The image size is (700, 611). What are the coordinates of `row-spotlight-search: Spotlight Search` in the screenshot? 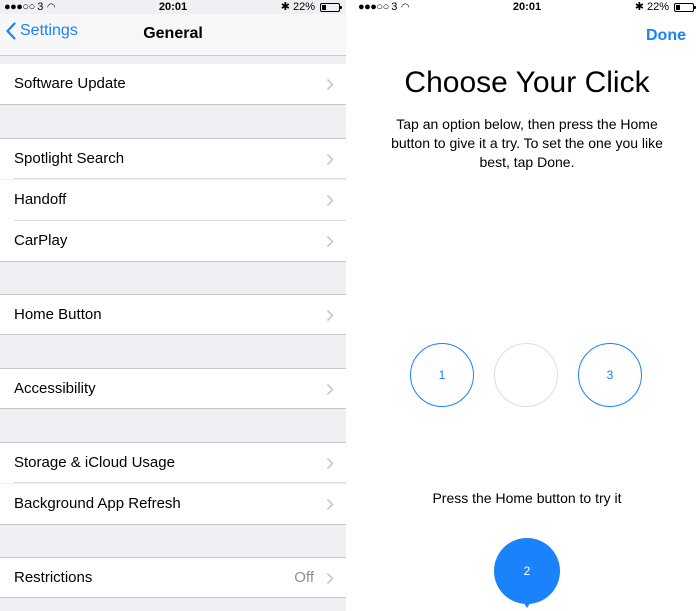 It's located at (173, 158).